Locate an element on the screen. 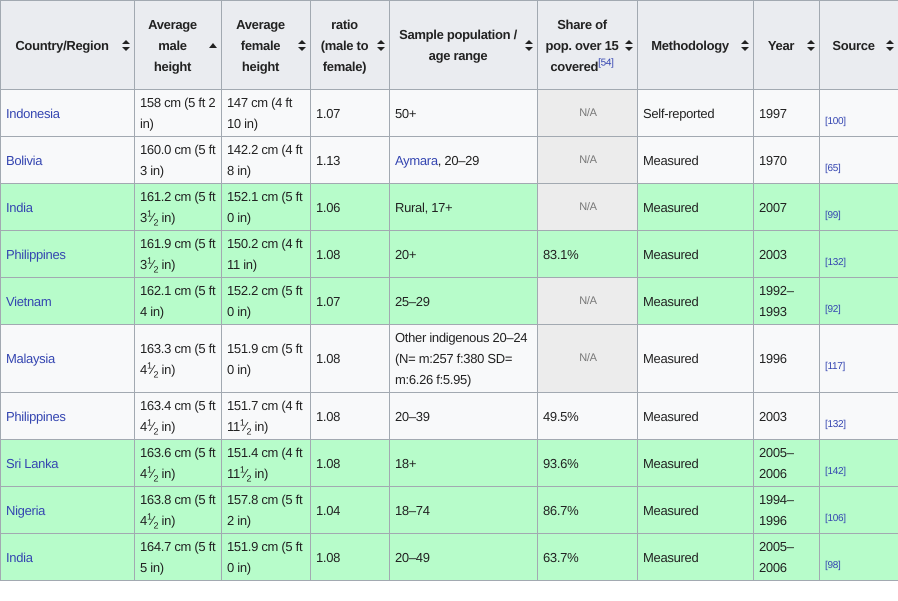 The height and width of the screenshot is (601, 898). country-link: Malaysia is located at coordinates (30, 358).